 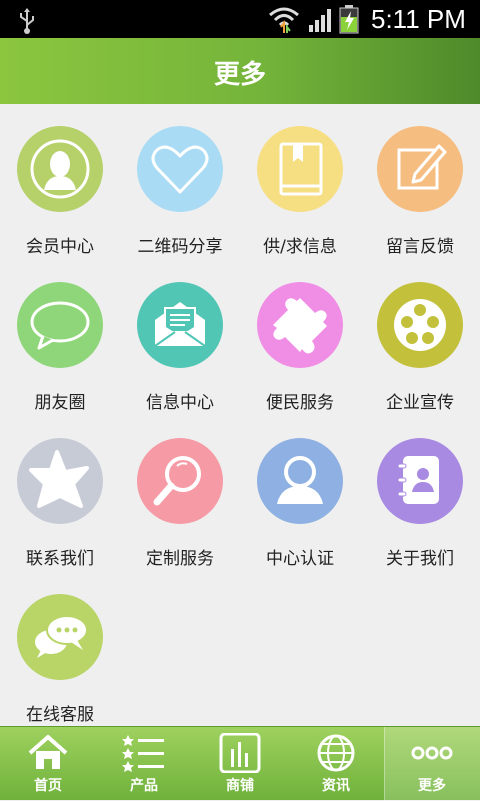 I want to click on menu-item-custom-service: 定制服务, so click(x=180, y=494).